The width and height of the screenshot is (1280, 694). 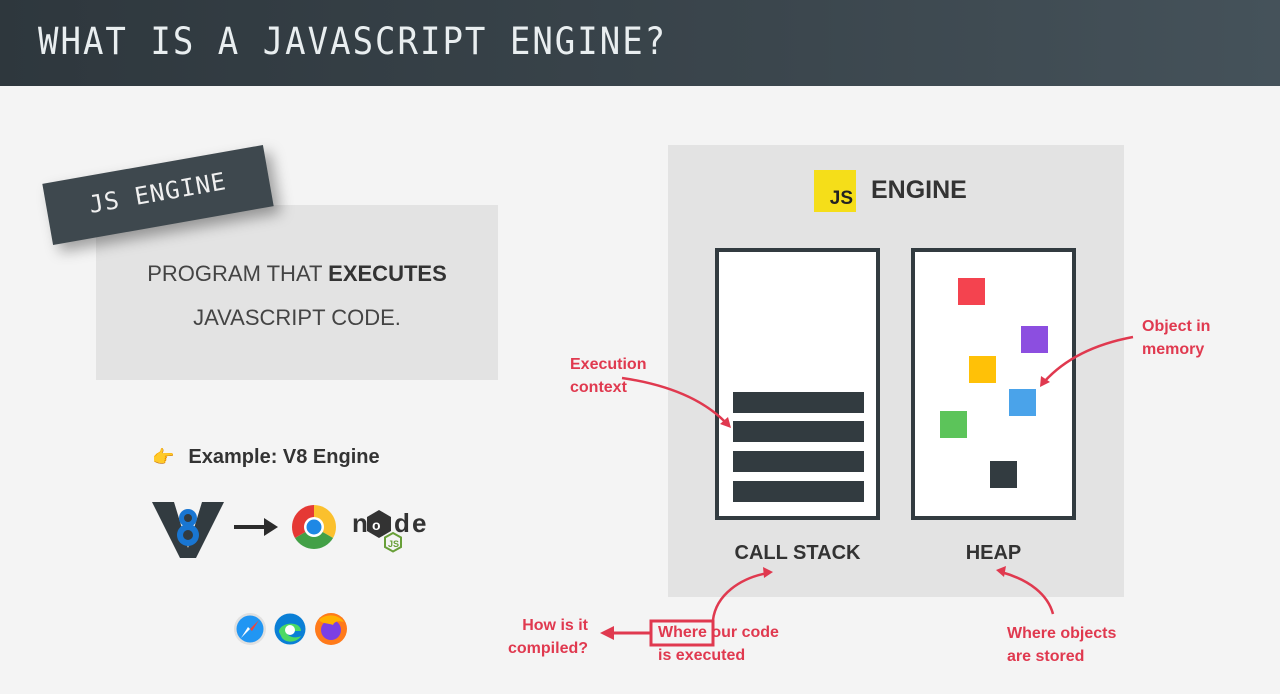 What do you see at coordinates (740, 596) in the screenshot?
I see `arrow-call-stack` at bounding box center [740, 596].